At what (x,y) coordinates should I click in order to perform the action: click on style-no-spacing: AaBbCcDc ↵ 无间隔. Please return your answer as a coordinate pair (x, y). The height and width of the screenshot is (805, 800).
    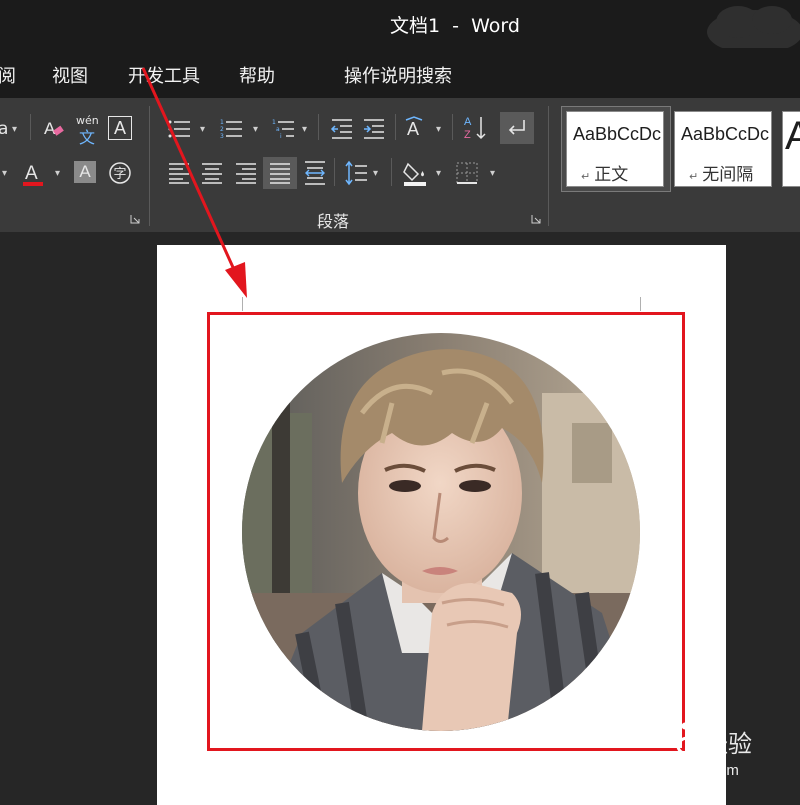
    Looking at the image, I should click on (723, 149).